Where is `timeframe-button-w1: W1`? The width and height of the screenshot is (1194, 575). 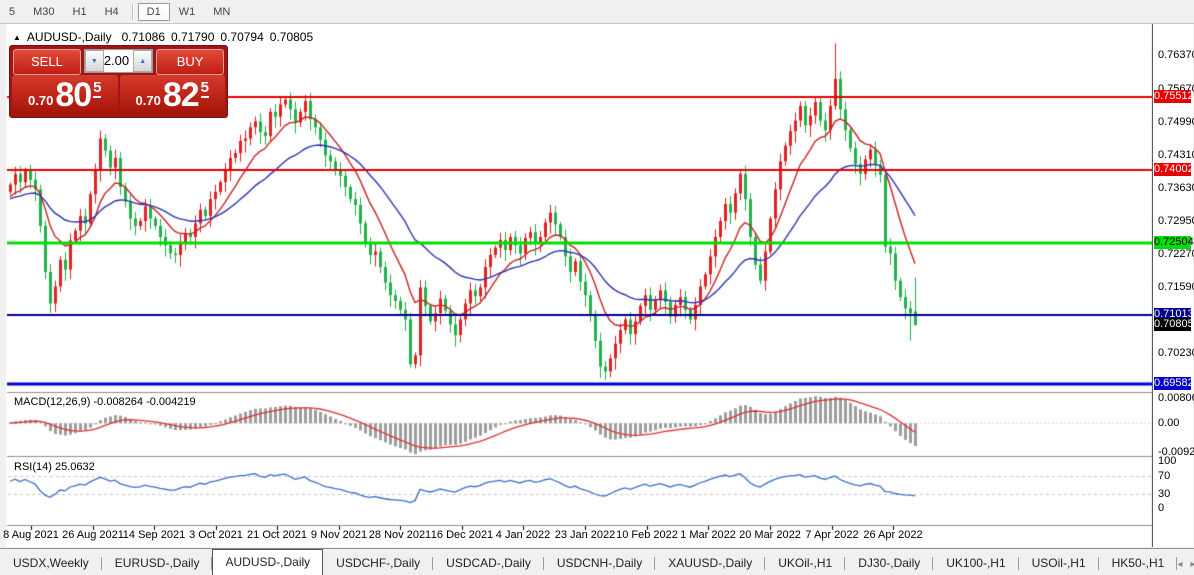 timeframe-button-w1: W1 is located at coordinates (187, 12).